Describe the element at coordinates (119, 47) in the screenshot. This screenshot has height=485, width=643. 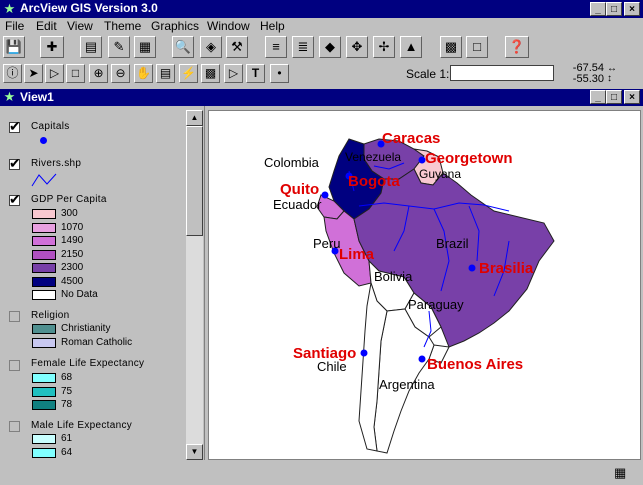
I see `edit-legend-button: ✎` at that location.